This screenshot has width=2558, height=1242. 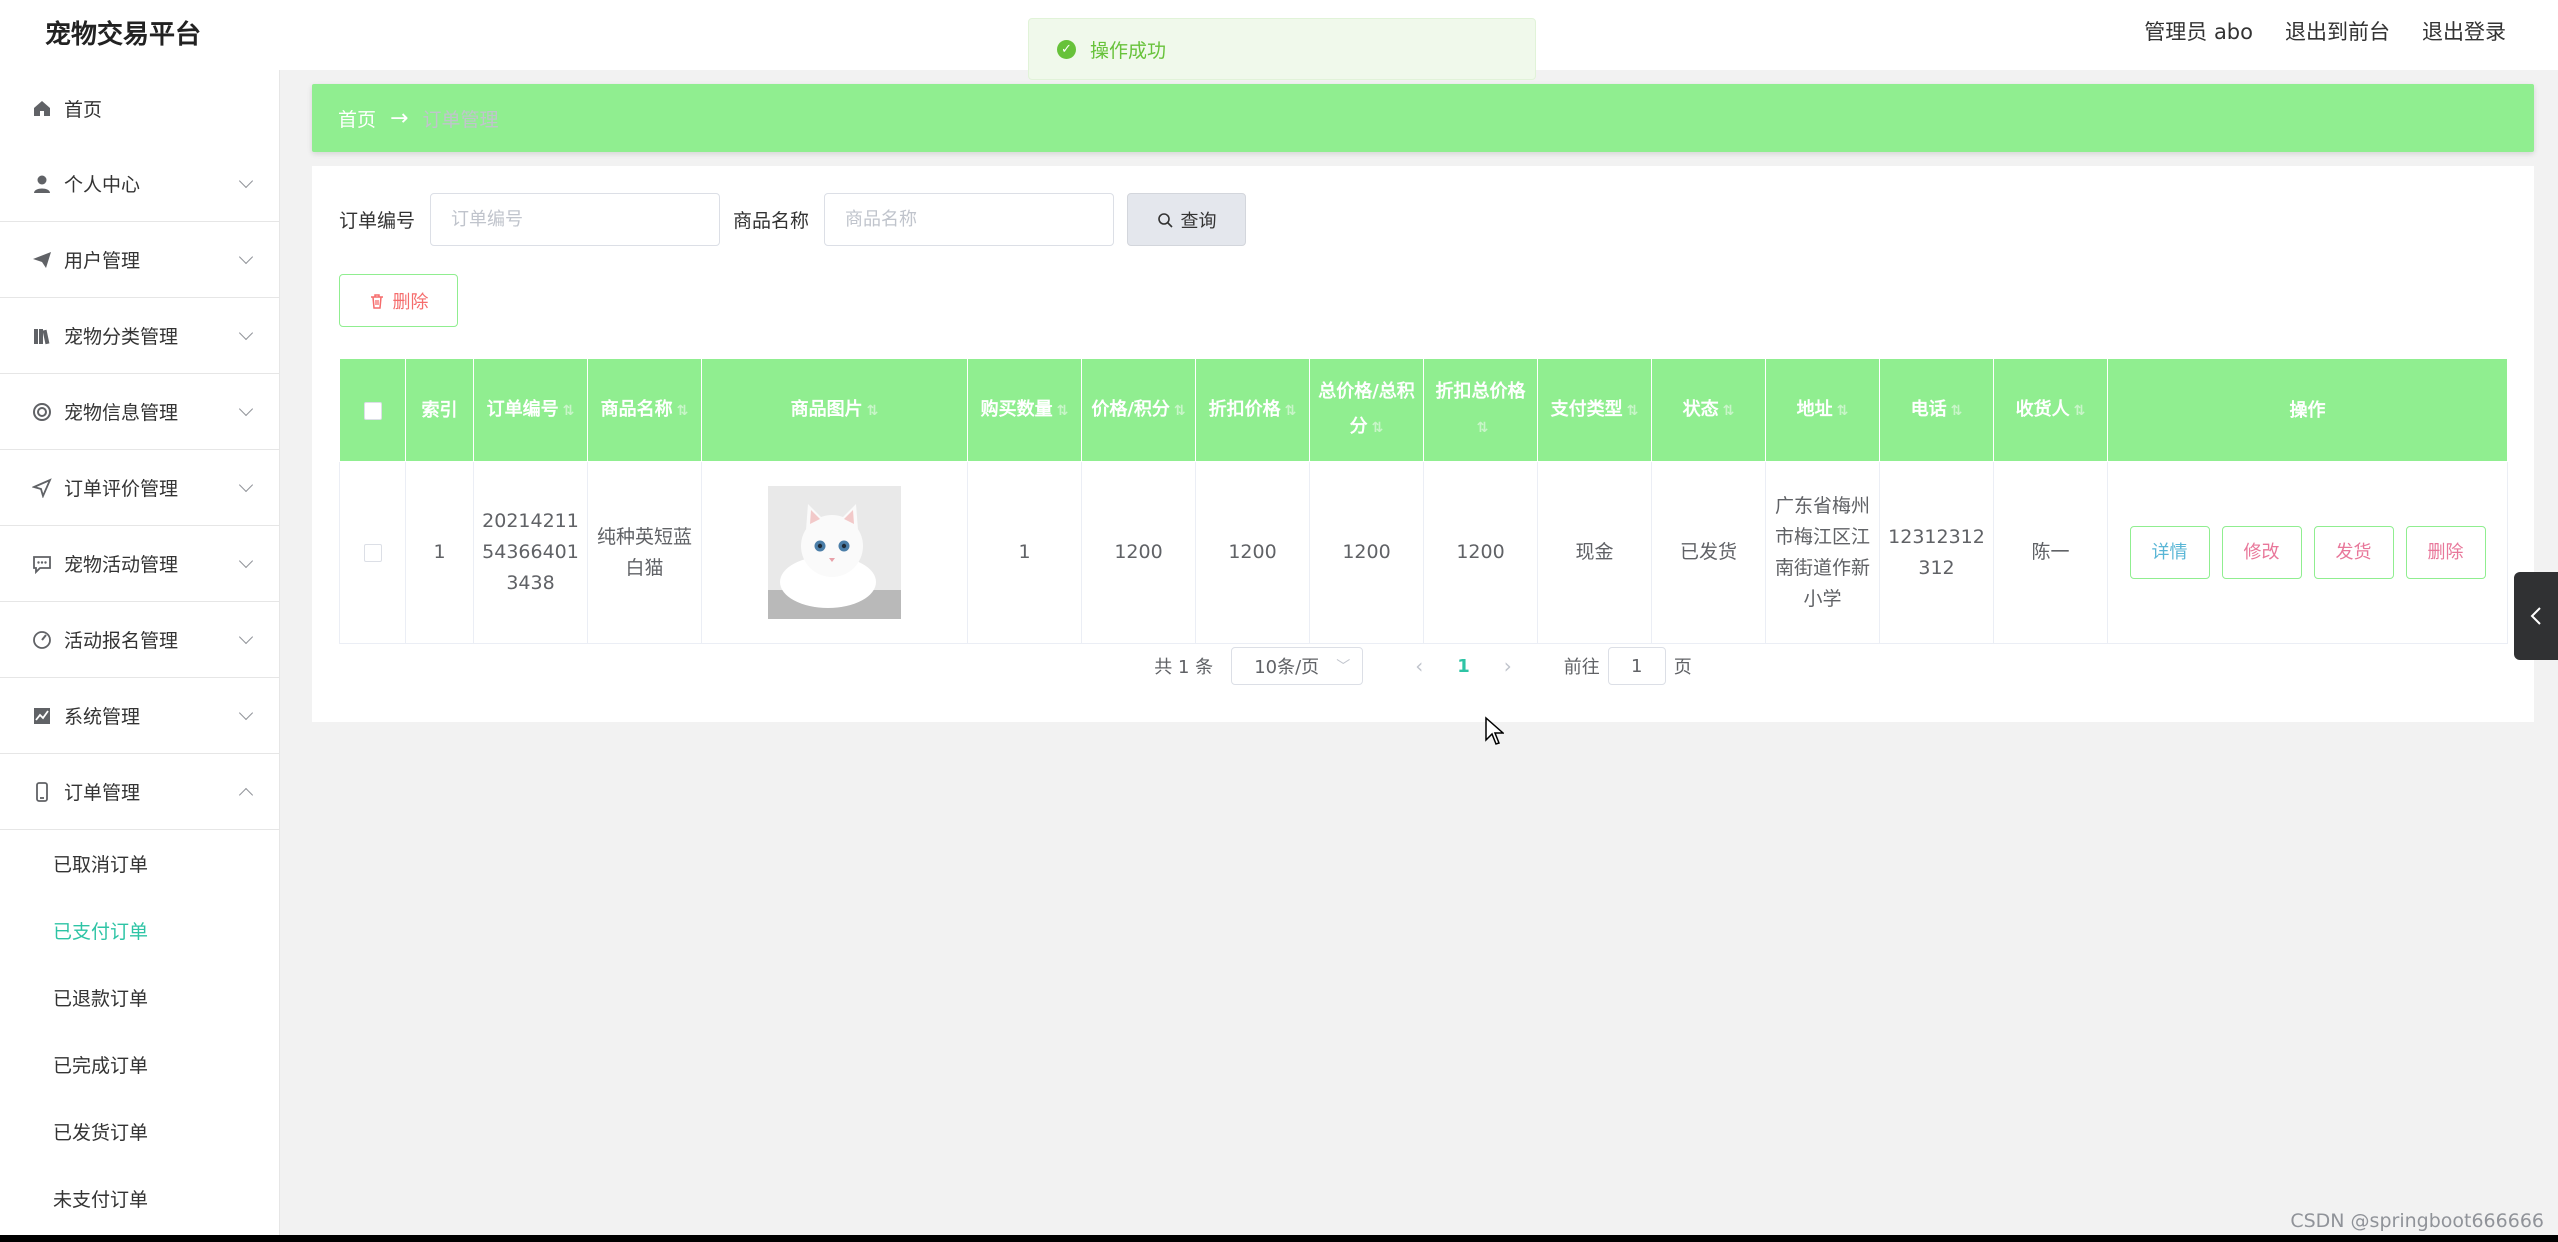 I want to click on row-action-buttons: 详情 修改 发货 删除, so click(x=2307, y=552).